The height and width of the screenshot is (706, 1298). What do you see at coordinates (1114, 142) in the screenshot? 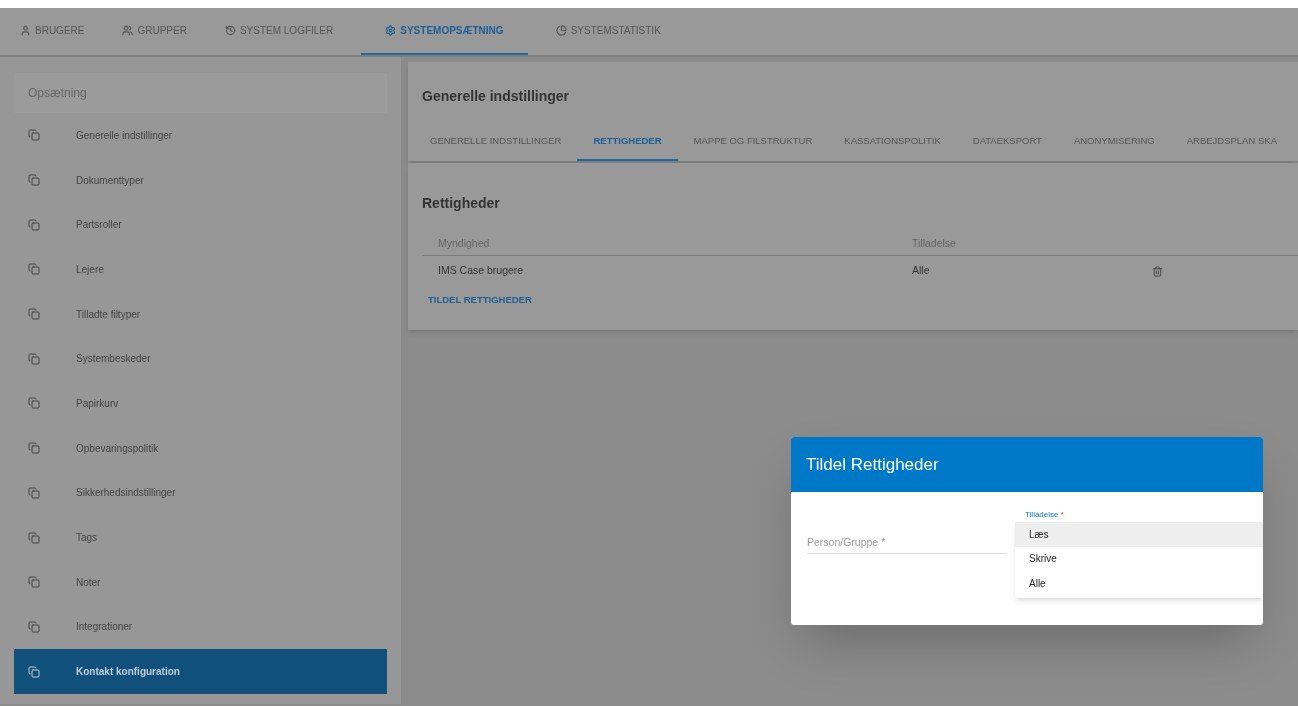
I see `sub-tab: ANONYMISERING` at bounding box center [1114, 142].